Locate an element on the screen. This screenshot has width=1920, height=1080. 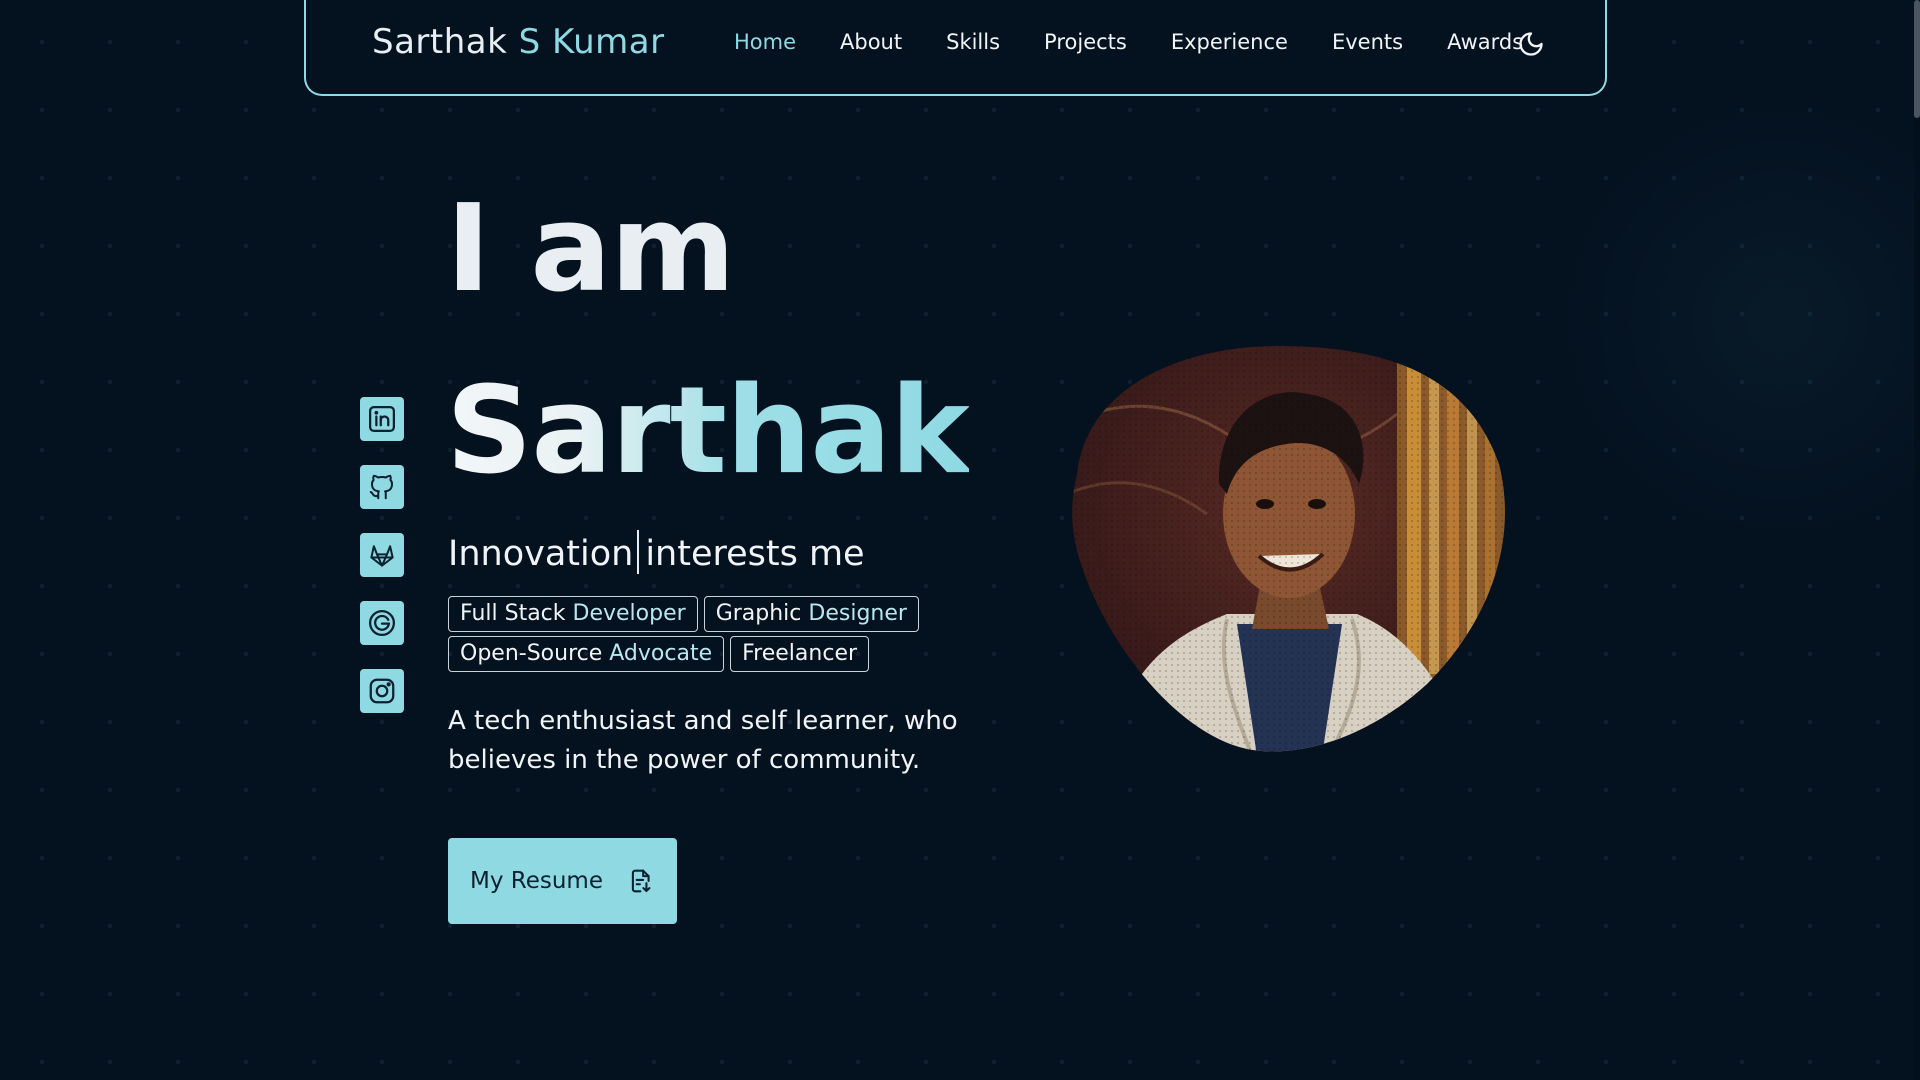
tagline-rest: interests me is located at coordinates (755, 554).